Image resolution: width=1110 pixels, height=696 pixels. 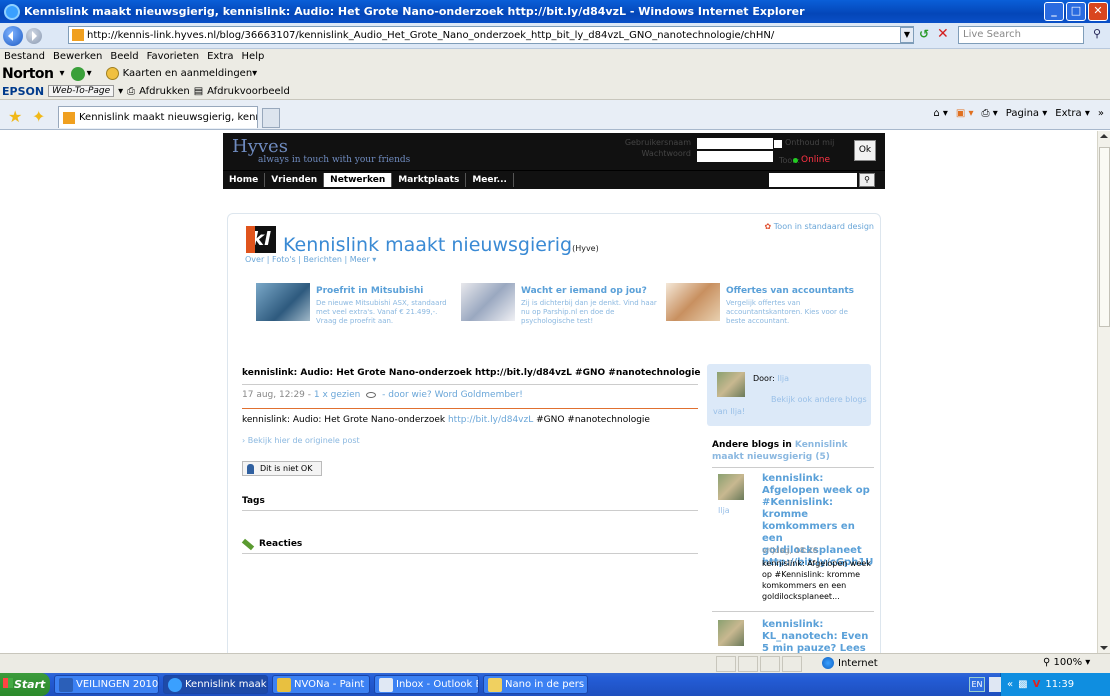 I want to click on kaarten-dropdown-icon: ▾, so click(x=254, y=73).